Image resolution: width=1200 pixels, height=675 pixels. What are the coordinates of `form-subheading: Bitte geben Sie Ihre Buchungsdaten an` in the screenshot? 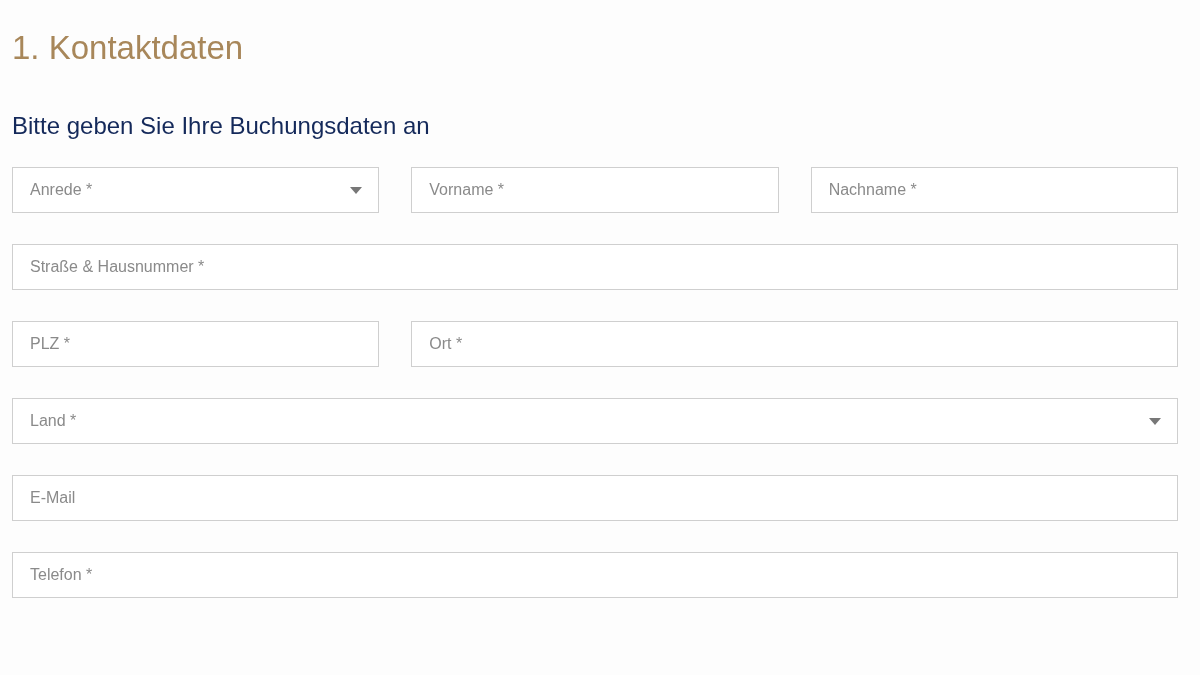 It's located at (221, 126).